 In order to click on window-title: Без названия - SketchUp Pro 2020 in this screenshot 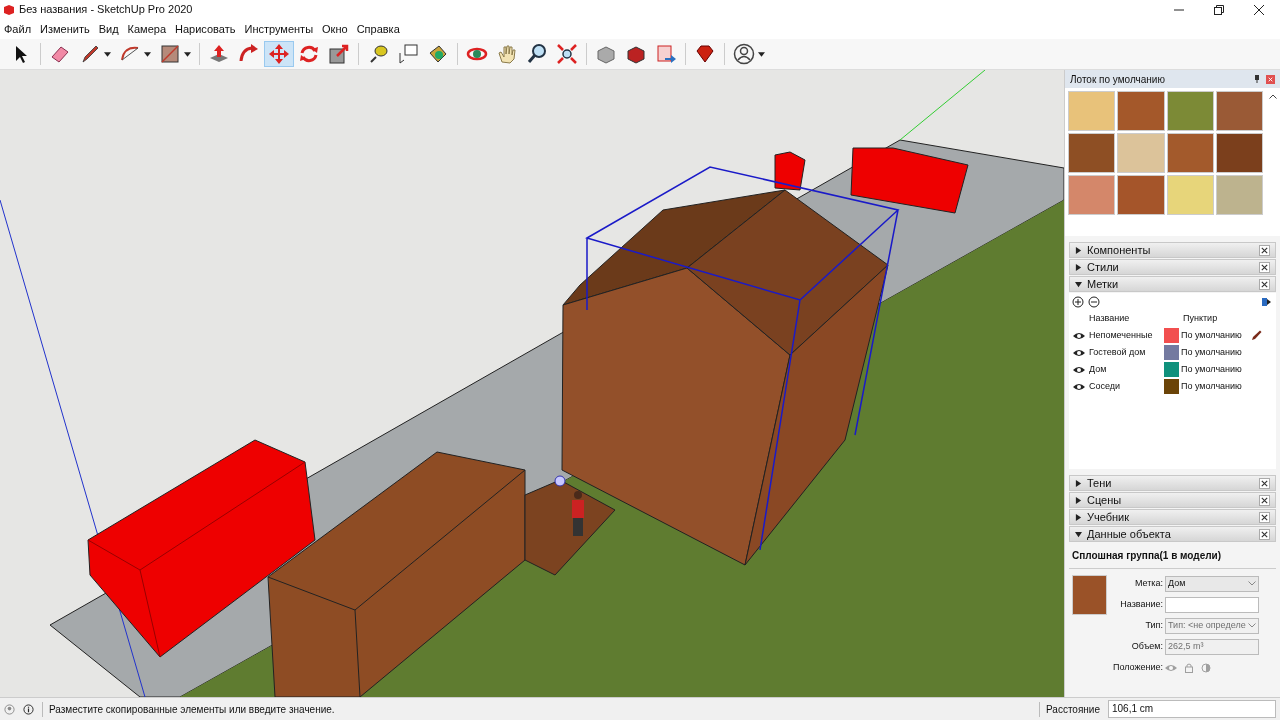, I will do `click(106, 10)`.